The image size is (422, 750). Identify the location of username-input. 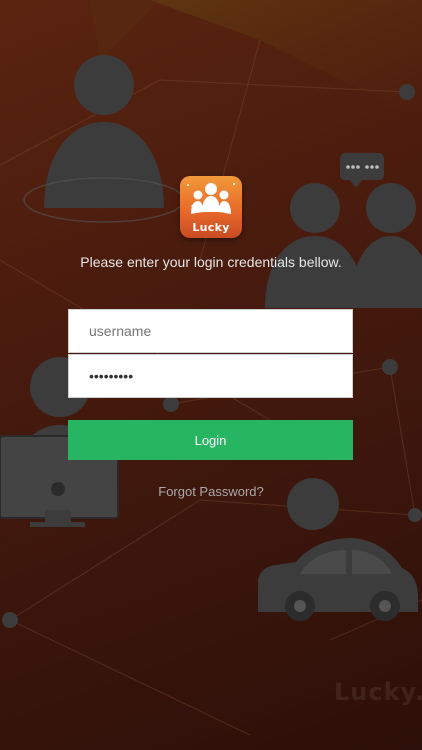
(210, 331).